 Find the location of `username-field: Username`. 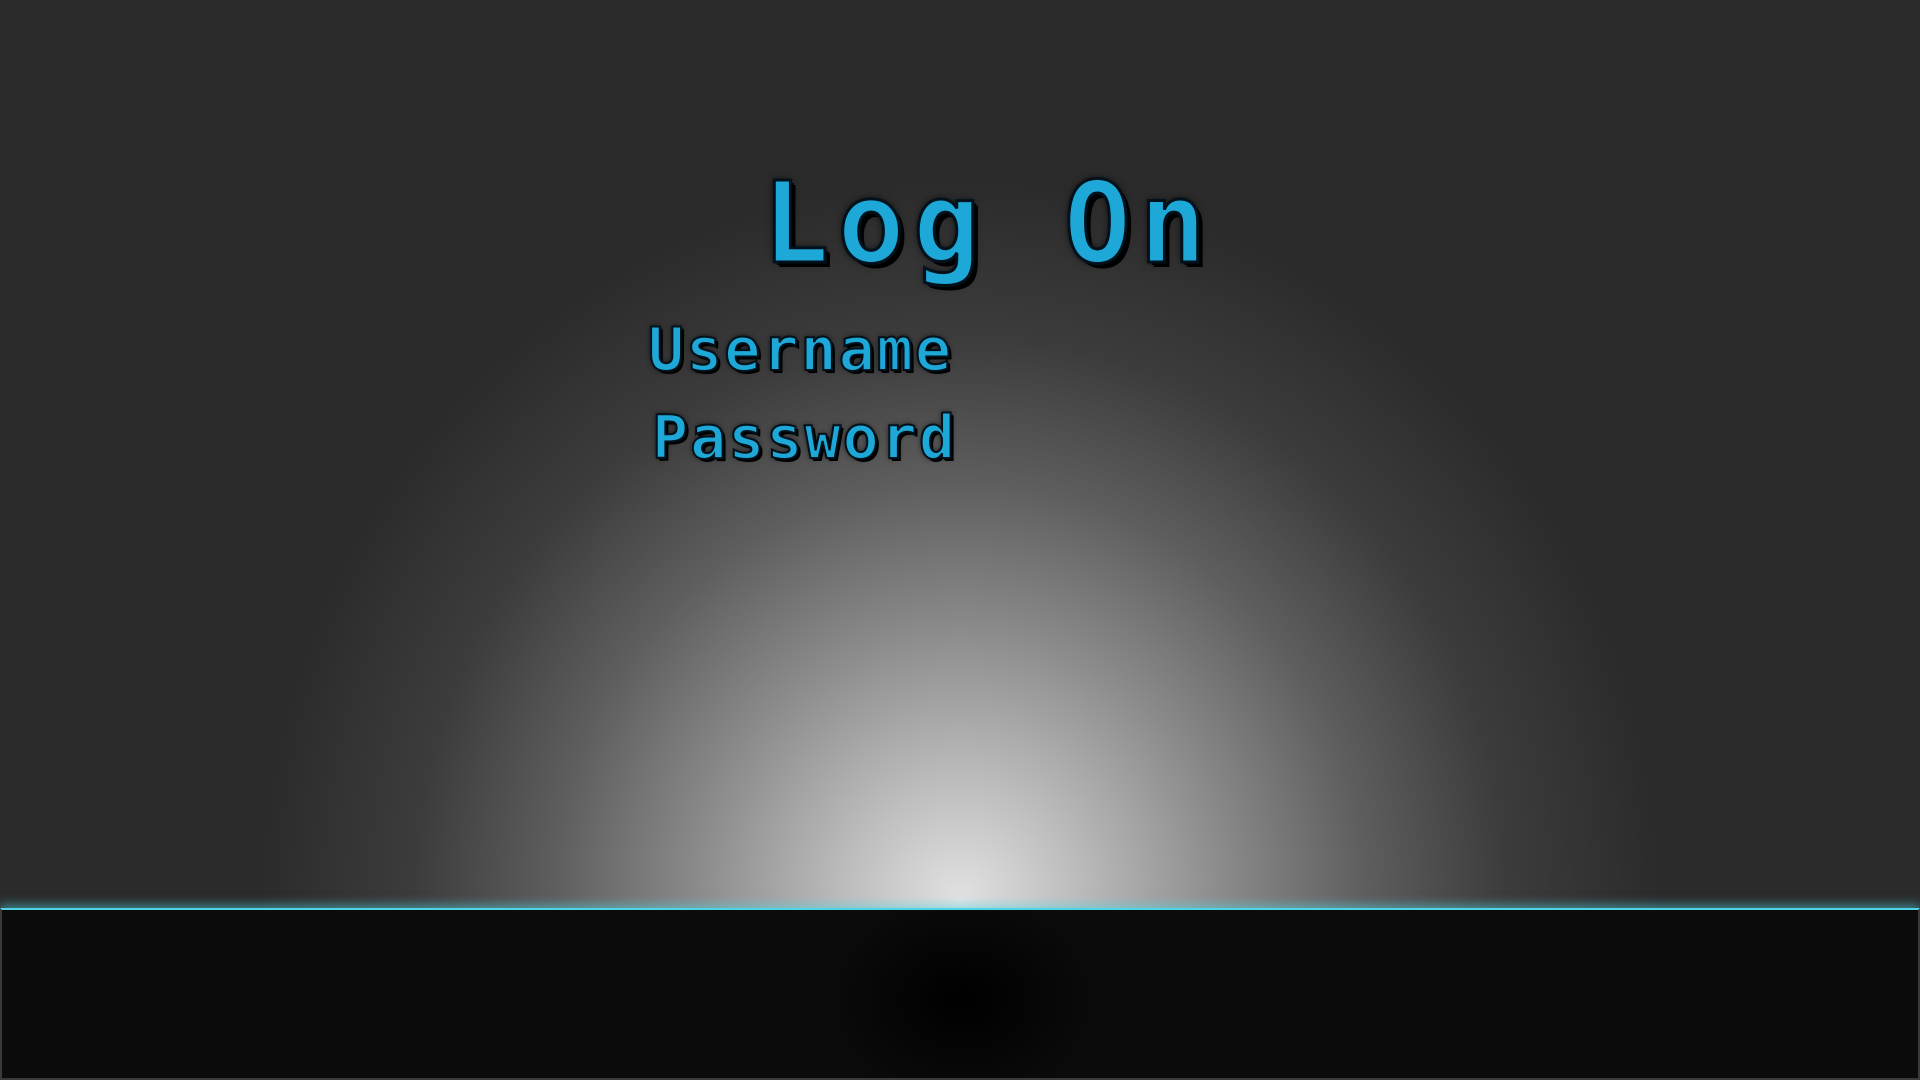

username-field: Username is located at coordinates (800, 350).